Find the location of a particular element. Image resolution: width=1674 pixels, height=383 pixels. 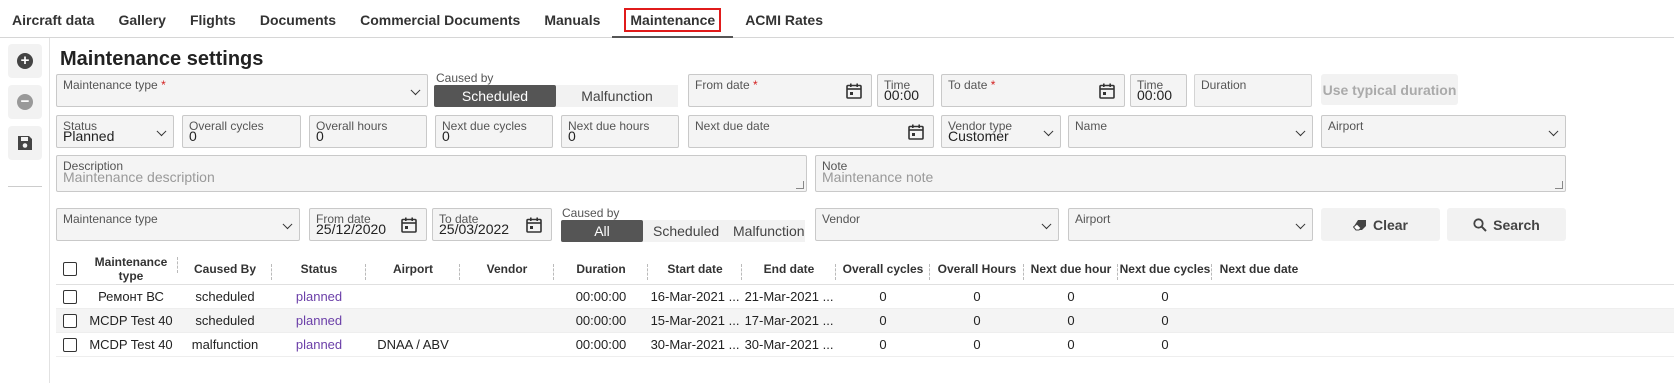

col-maintenance-type: Maintenance type is located at coordinates (131, 269).